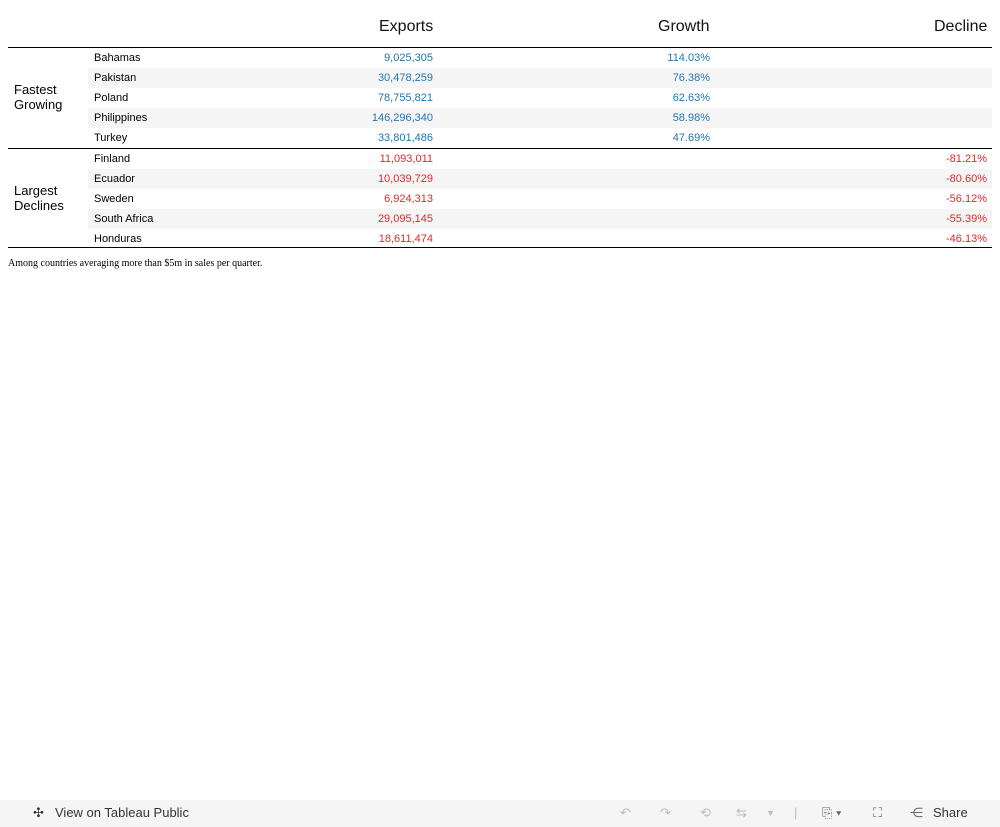 The image size is (1000, 827). I want to click on refresh-dropdown-icon: ▼, so click(770, 813).